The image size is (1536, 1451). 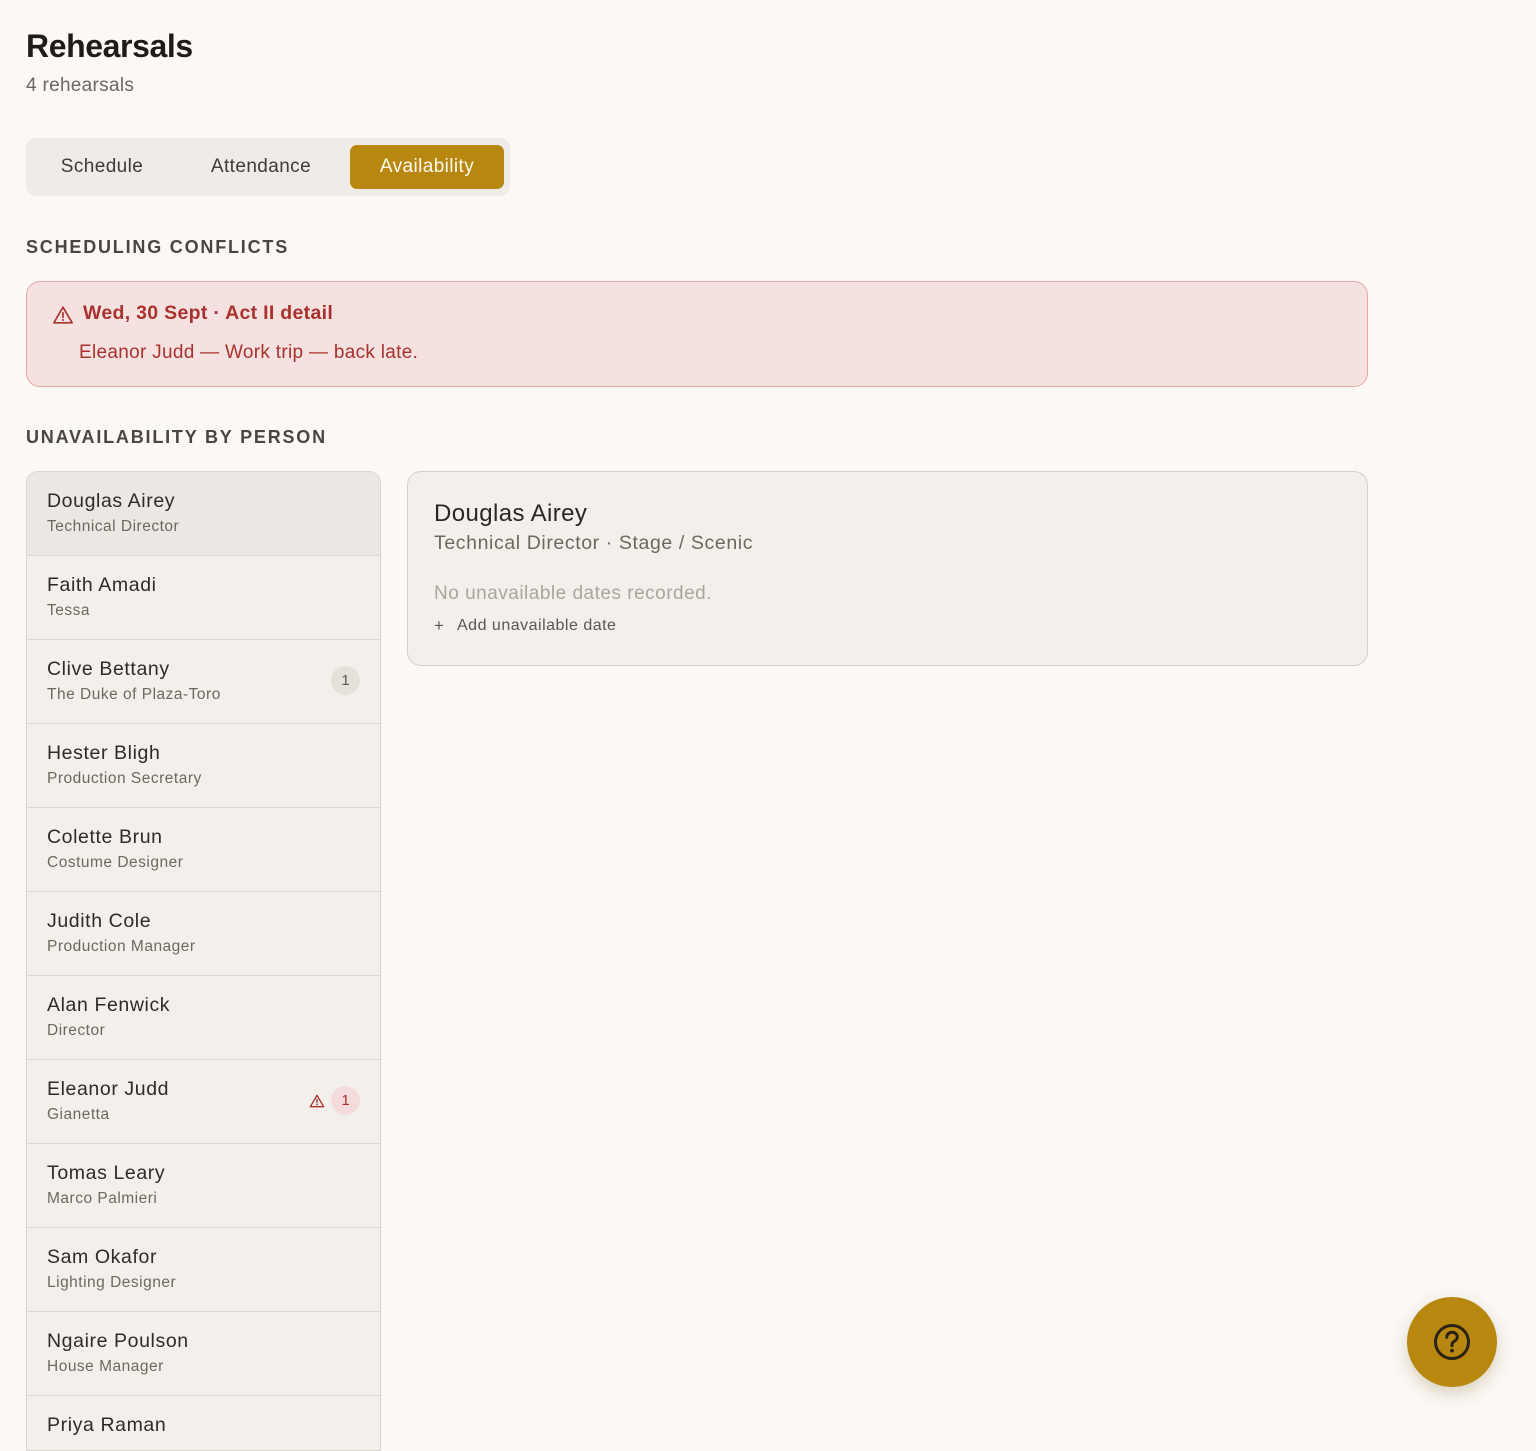 I want to click on person-name: Tomas Leary, so click(x=106, y=1173).